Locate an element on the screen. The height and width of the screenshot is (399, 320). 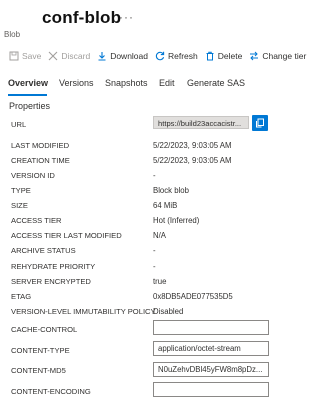
refresh-label: Refresh is located at coordinates (183, 56).